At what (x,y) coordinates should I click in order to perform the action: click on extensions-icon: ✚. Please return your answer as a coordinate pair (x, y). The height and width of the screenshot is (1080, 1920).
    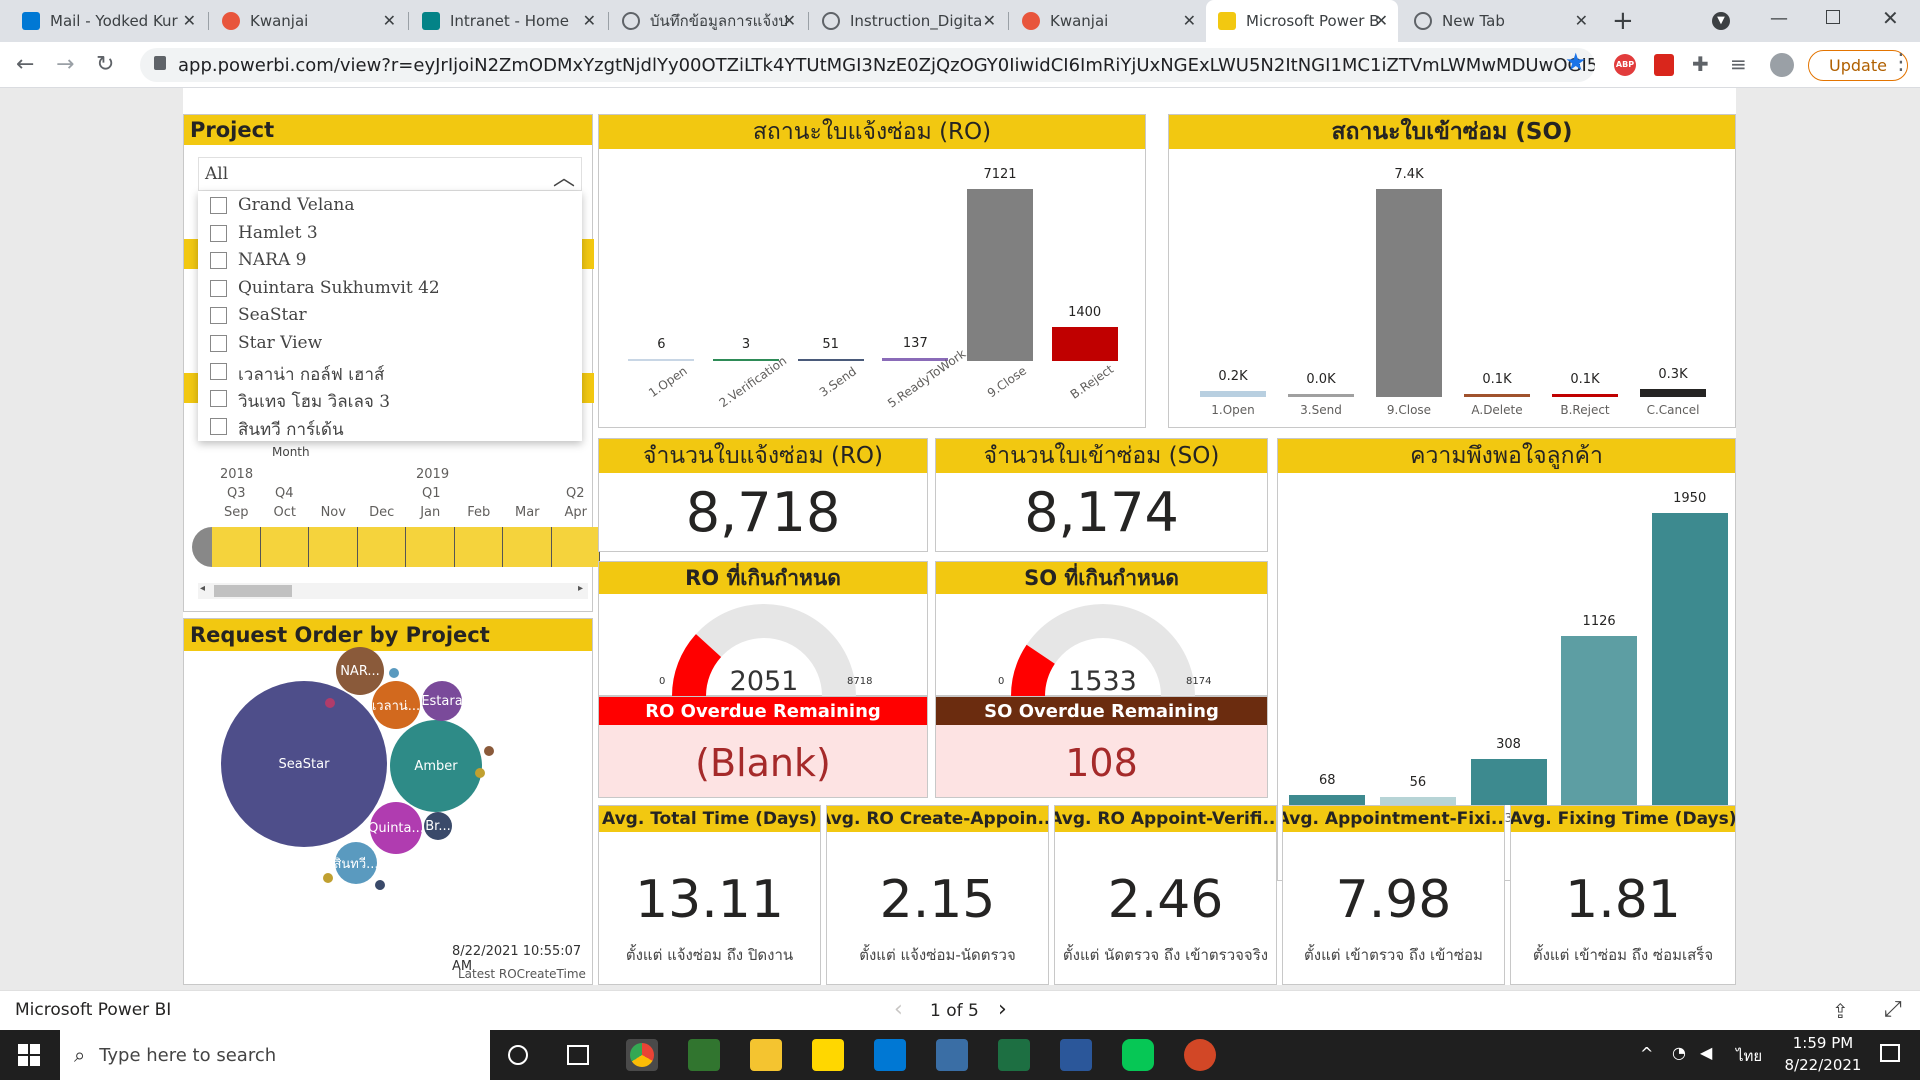
    Looking at the image, I should click on (1700, 64).